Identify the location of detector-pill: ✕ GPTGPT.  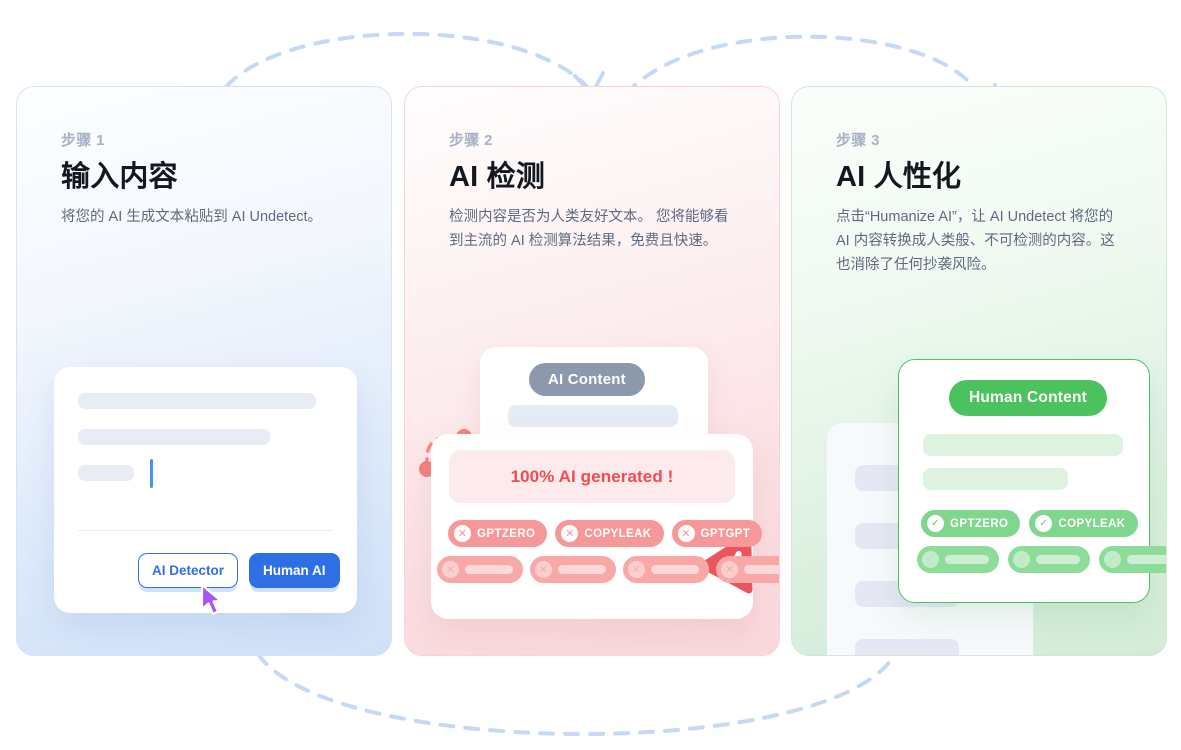
(717, 533).